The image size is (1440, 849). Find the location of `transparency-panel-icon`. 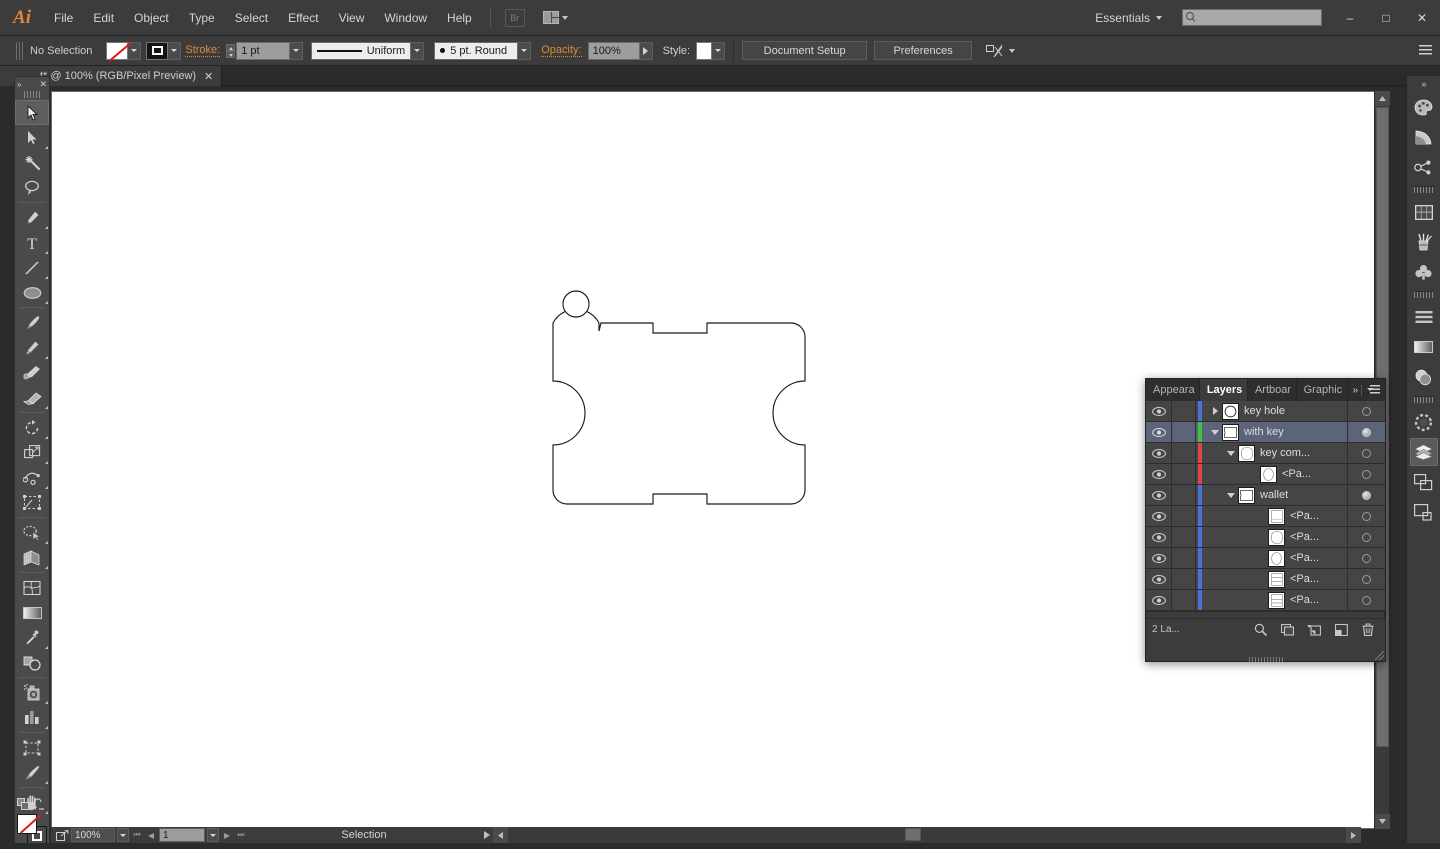

transparency-panel-icon is located at coordinates (1424, 377).